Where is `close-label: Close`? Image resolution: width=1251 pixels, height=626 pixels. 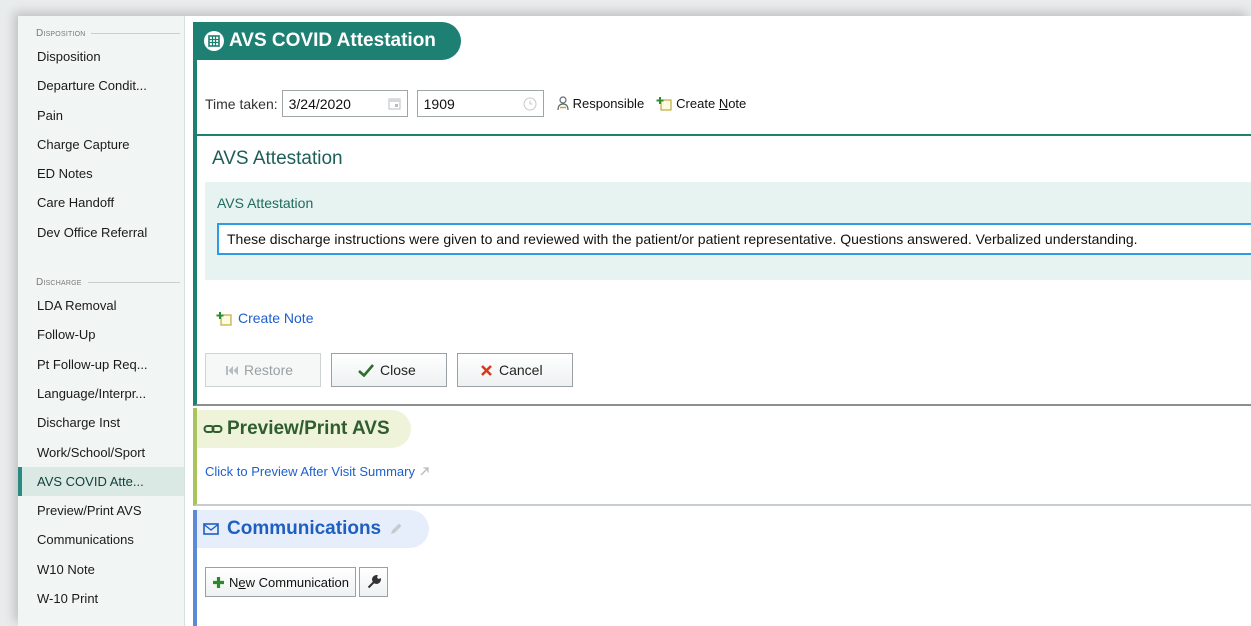
close-label: Close is located at coordinates (398, 370).